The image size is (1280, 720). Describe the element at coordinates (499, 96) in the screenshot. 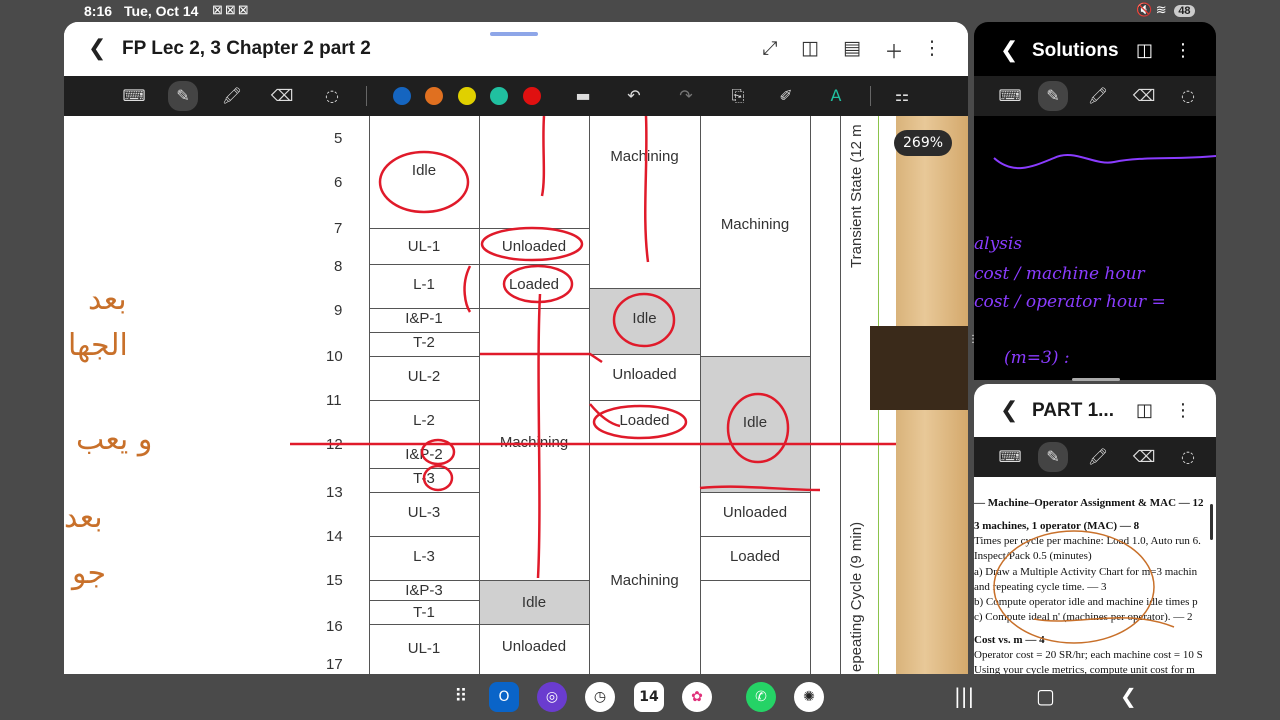

I see `color-swatch-teal` at that location.